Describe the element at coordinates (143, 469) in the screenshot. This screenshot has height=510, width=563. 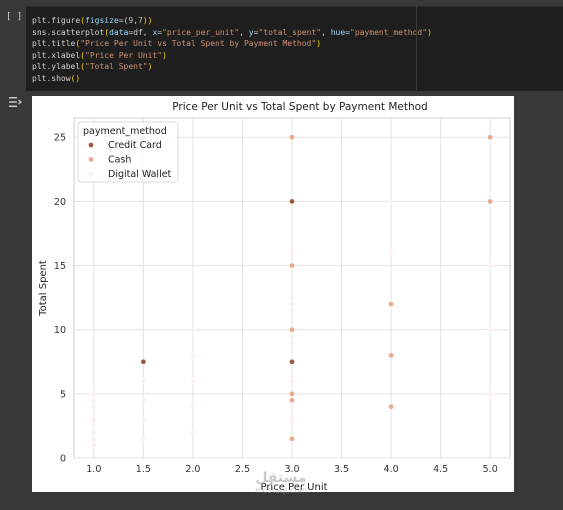
I see `x-tick-label: 1.5` at that location.